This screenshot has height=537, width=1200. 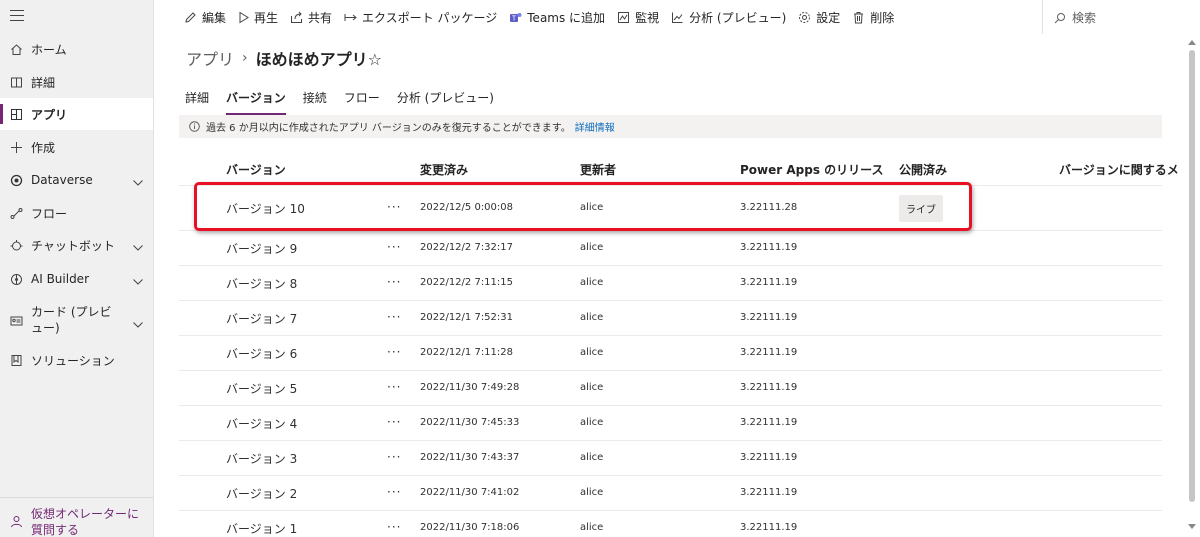 I want to click on tab-analytics: 分析 (プレビュー), so click(x=445, y=102).